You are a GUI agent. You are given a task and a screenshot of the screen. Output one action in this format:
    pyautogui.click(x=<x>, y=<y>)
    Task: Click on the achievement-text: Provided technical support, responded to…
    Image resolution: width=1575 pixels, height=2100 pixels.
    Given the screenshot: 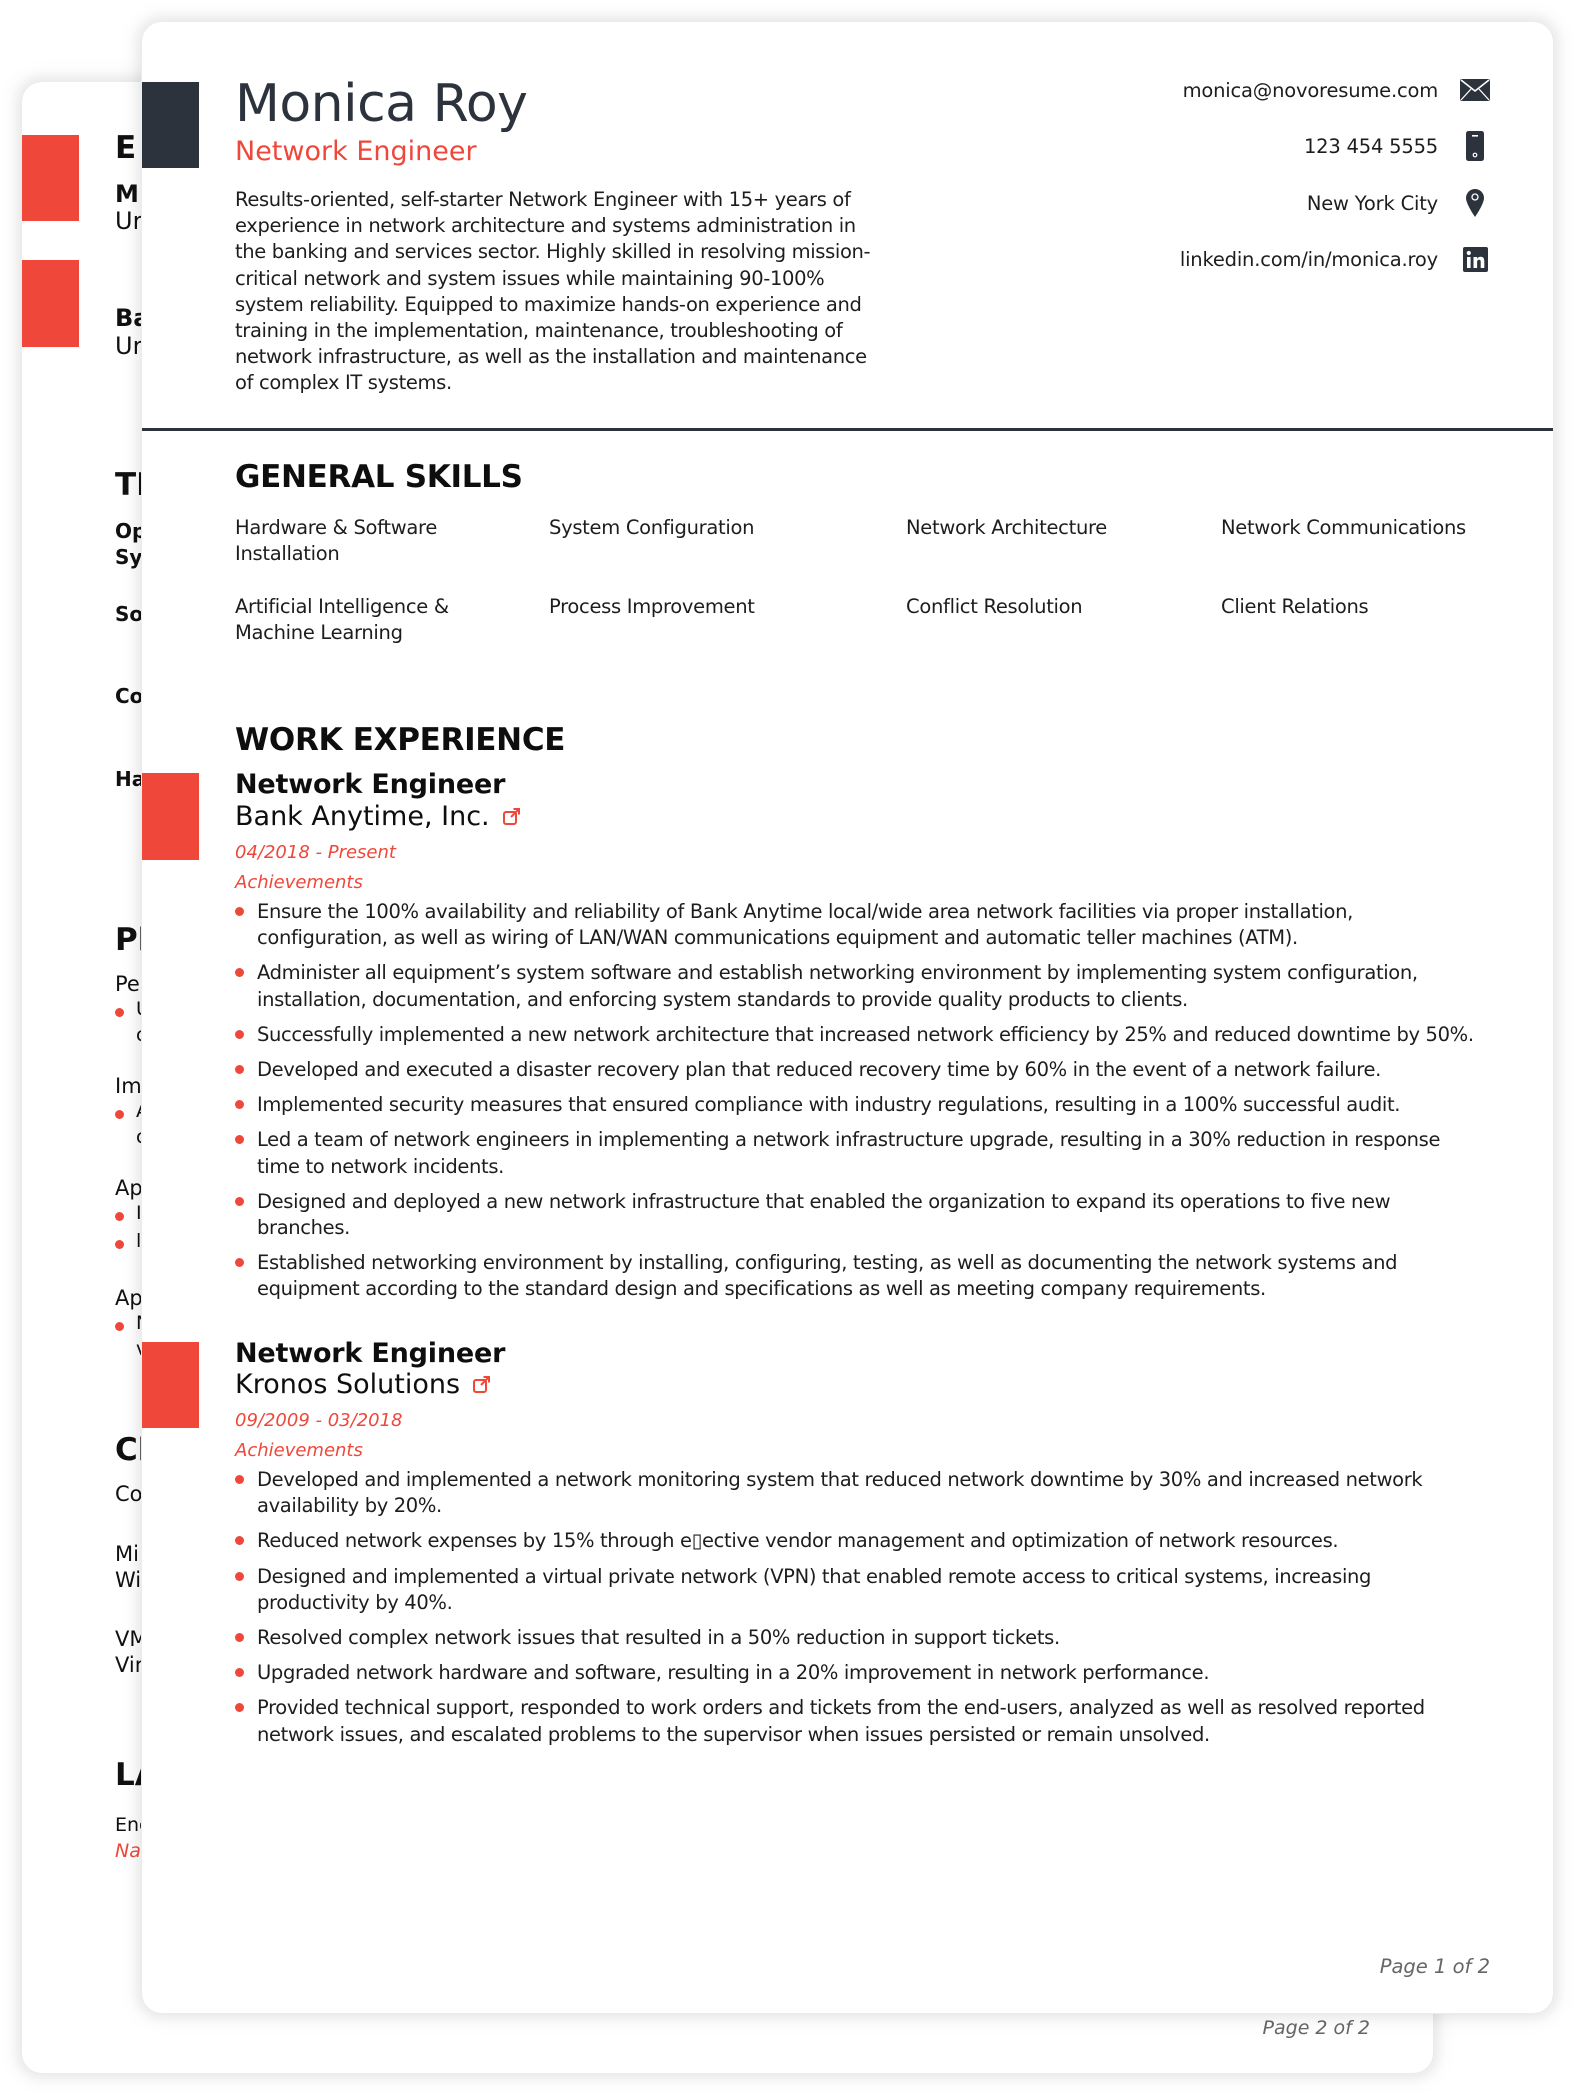 What is the action you would take?
    pyautogui.click(x=841, y=1721)
    